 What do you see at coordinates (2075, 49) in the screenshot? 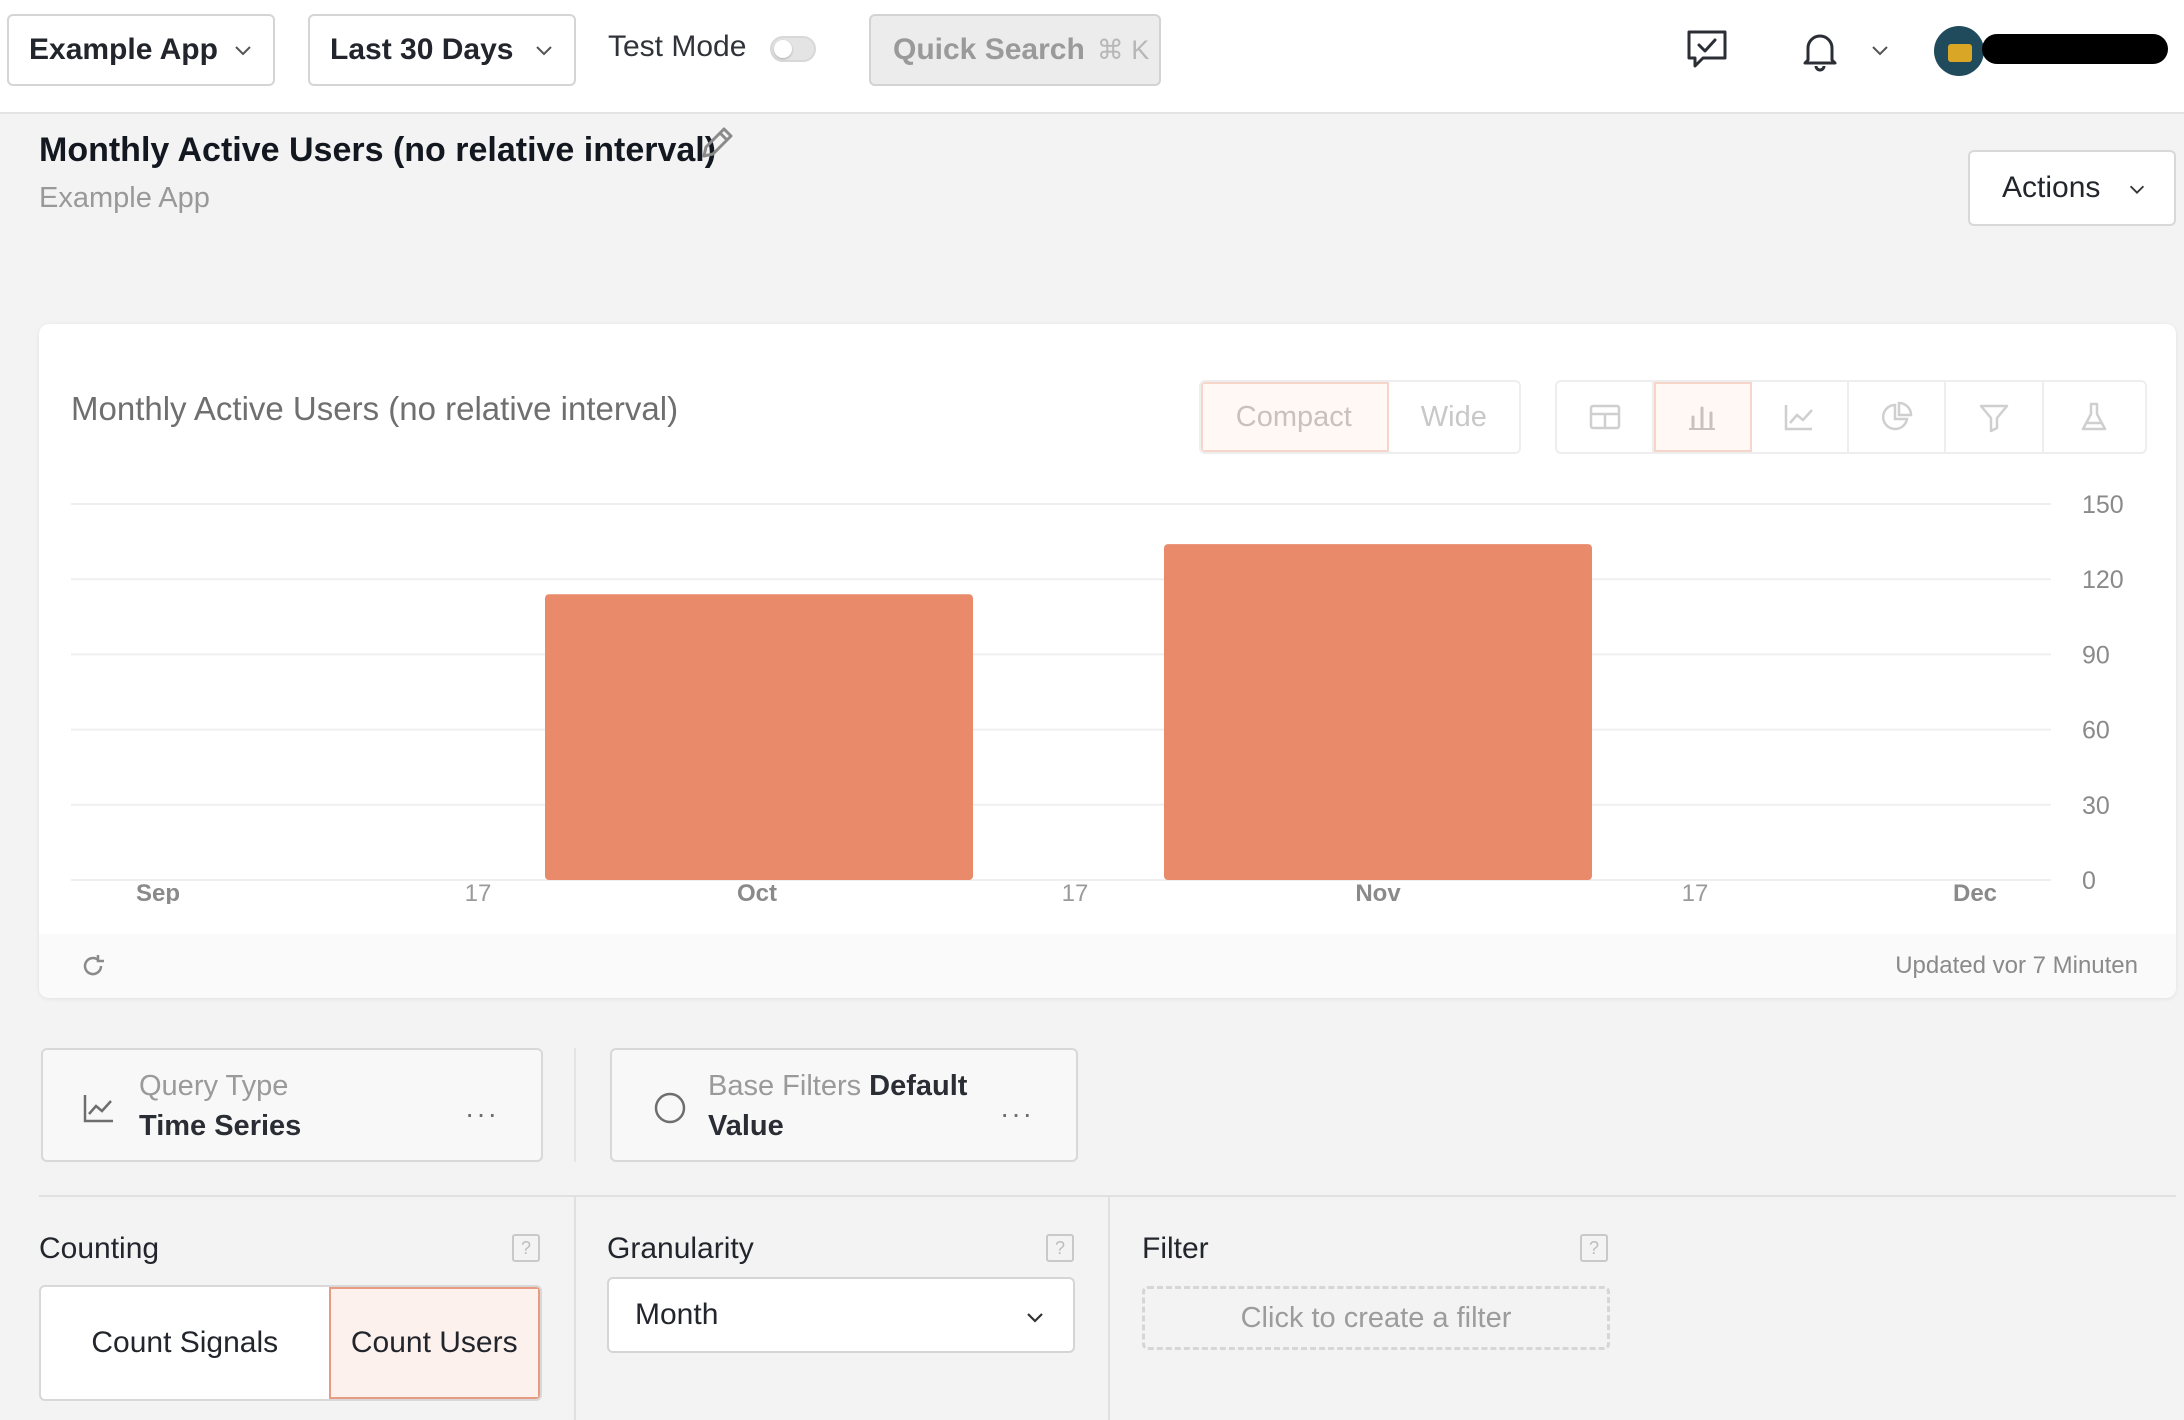
I see `redacted-username` at bounding box center [2075, 49].